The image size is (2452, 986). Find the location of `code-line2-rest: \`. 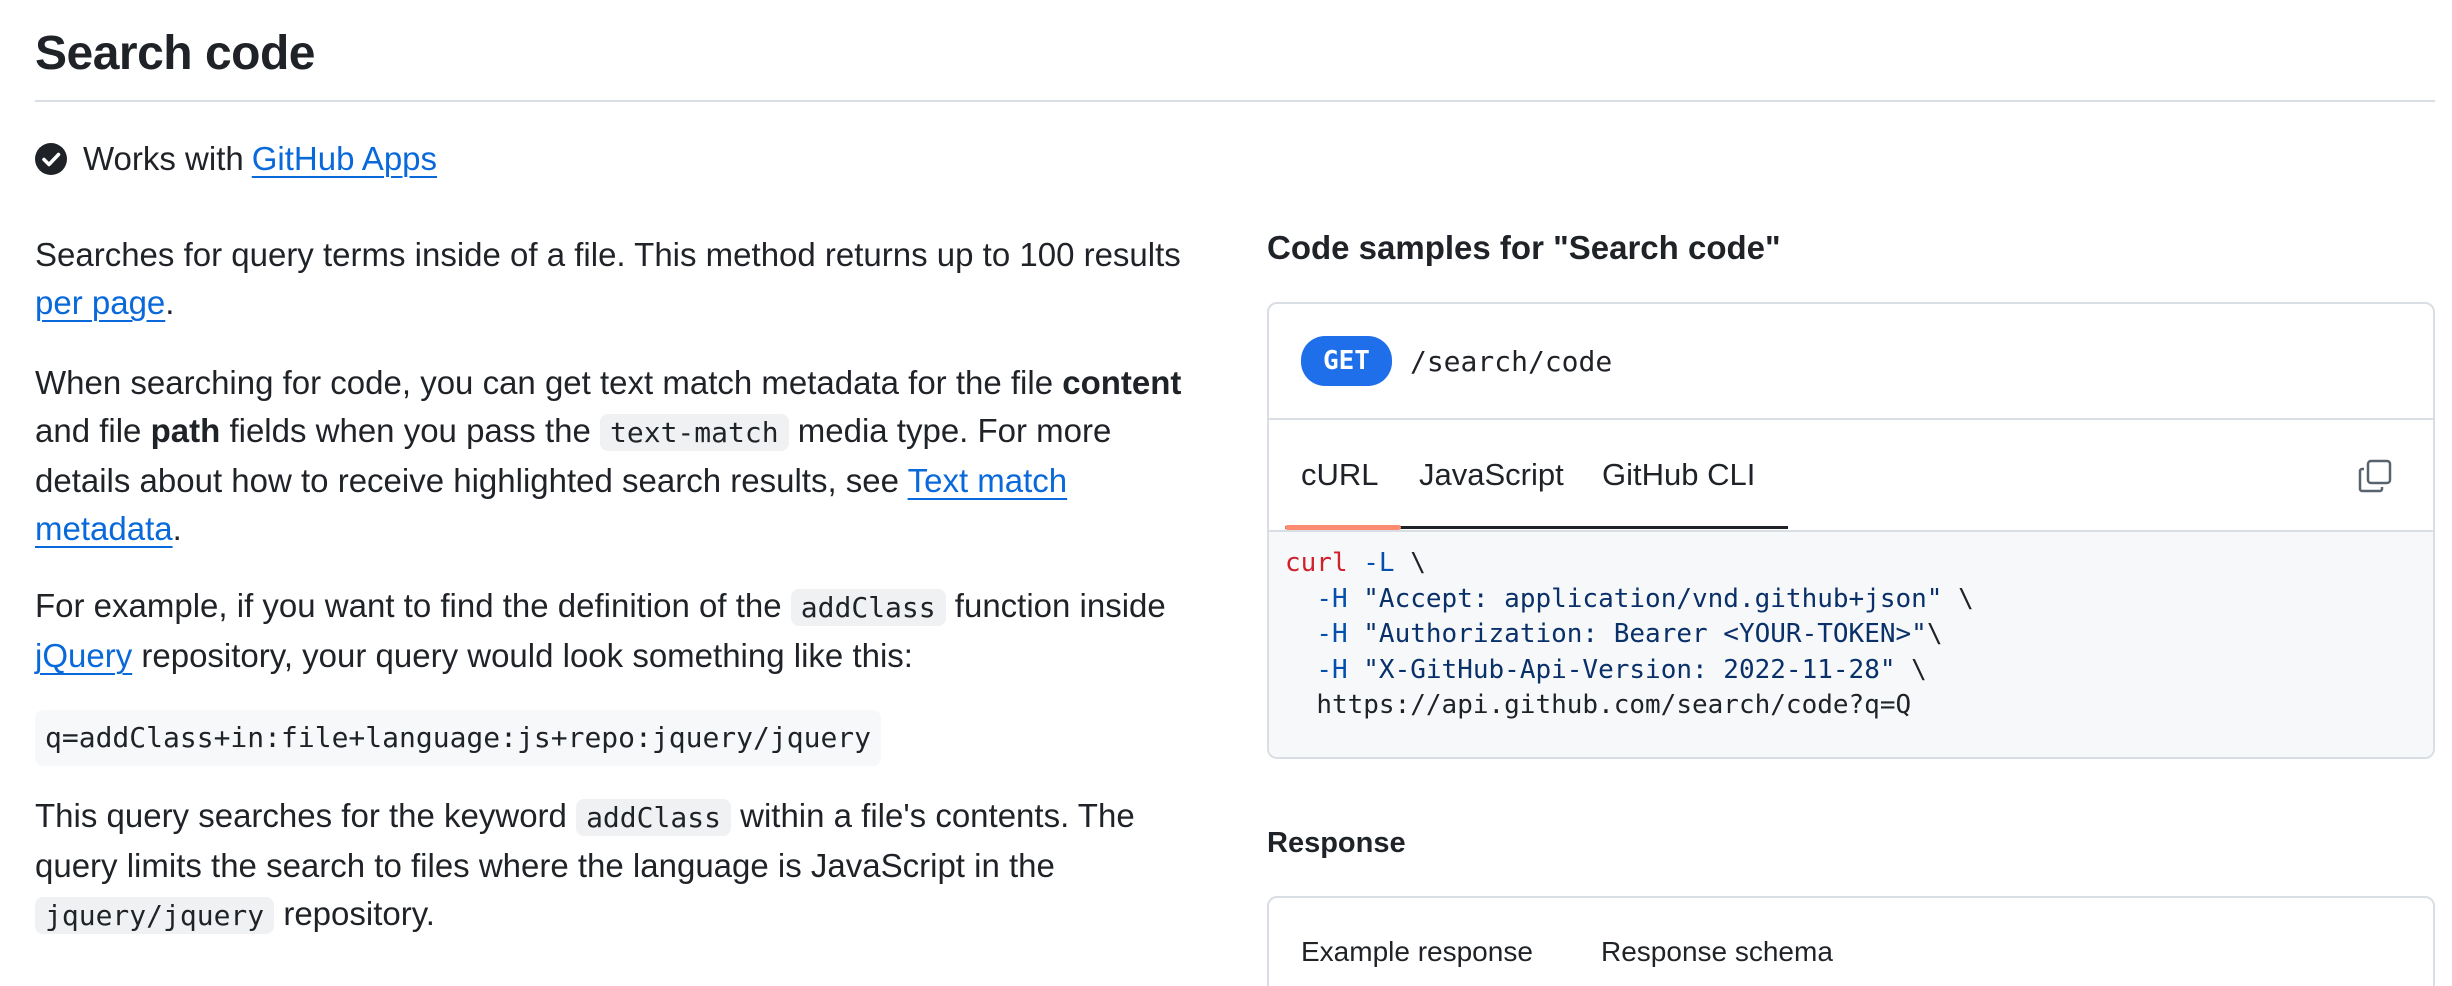

code-line2-rest: \ is located at coordinates (1958, 598).